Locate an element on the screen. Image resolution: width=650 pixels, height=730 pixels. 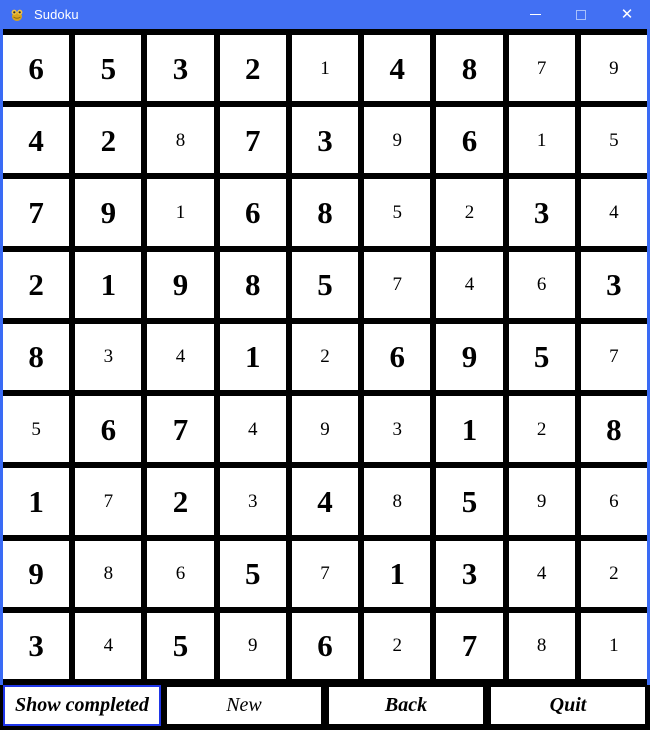
quit-button: Quit is located at coordinates (568, 705).